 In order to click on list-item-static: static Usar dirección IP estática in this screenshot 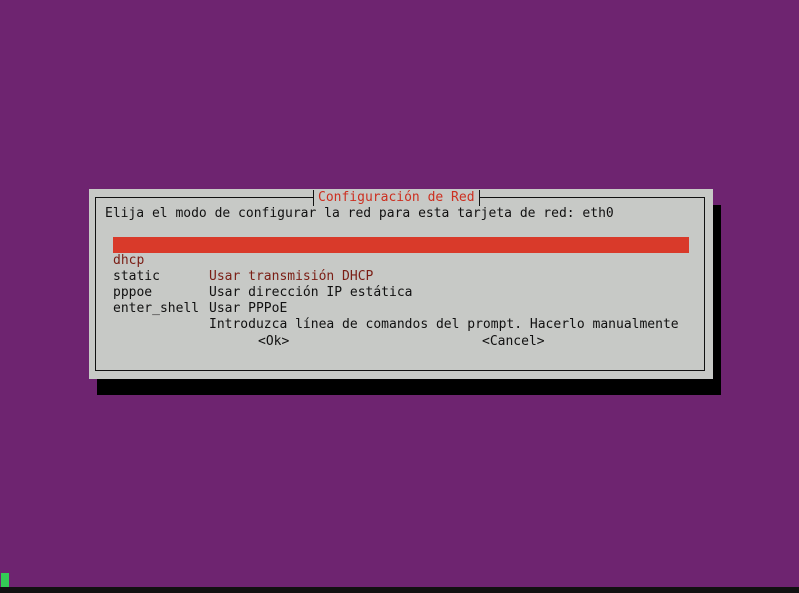, I will do `click(401, 276)`.